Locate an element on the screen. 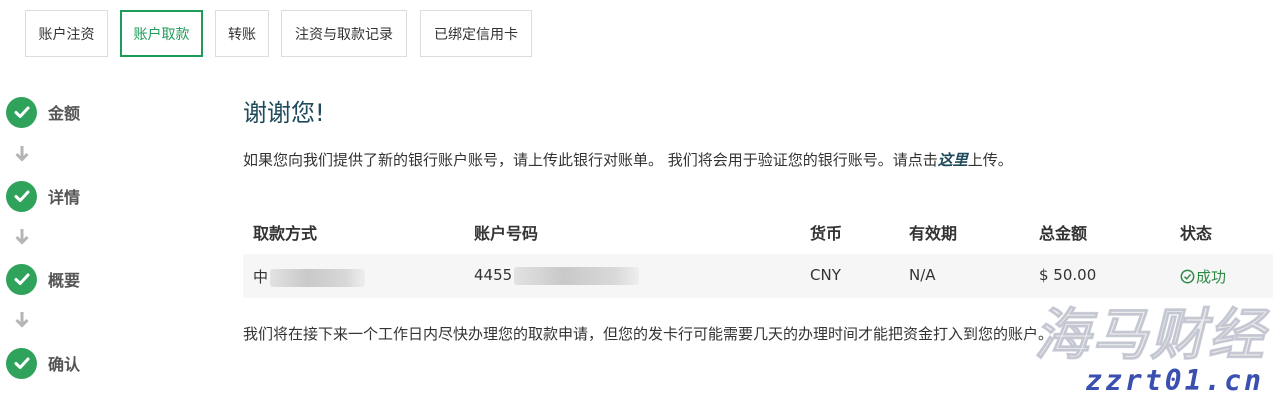  watermark-url: zzrt01.cn is located at coordinates (1174, 380).